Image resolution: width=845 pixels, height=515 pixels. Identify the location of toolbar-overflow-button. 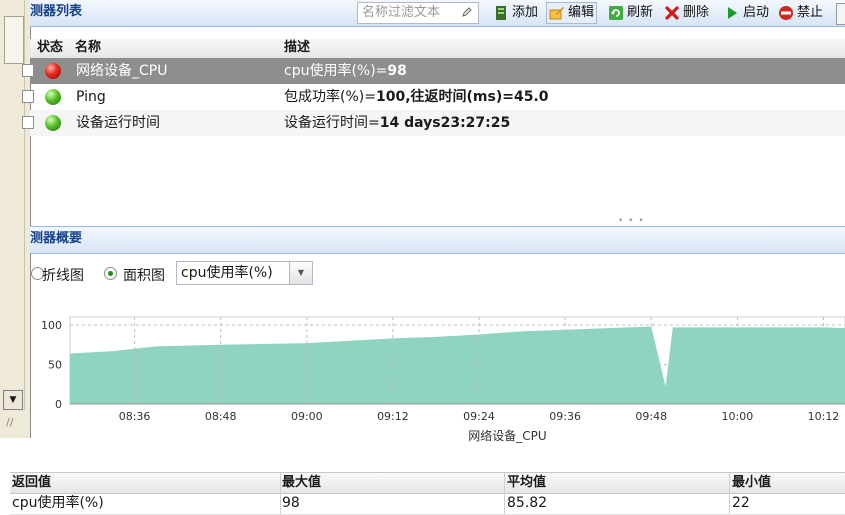
(840, 14).